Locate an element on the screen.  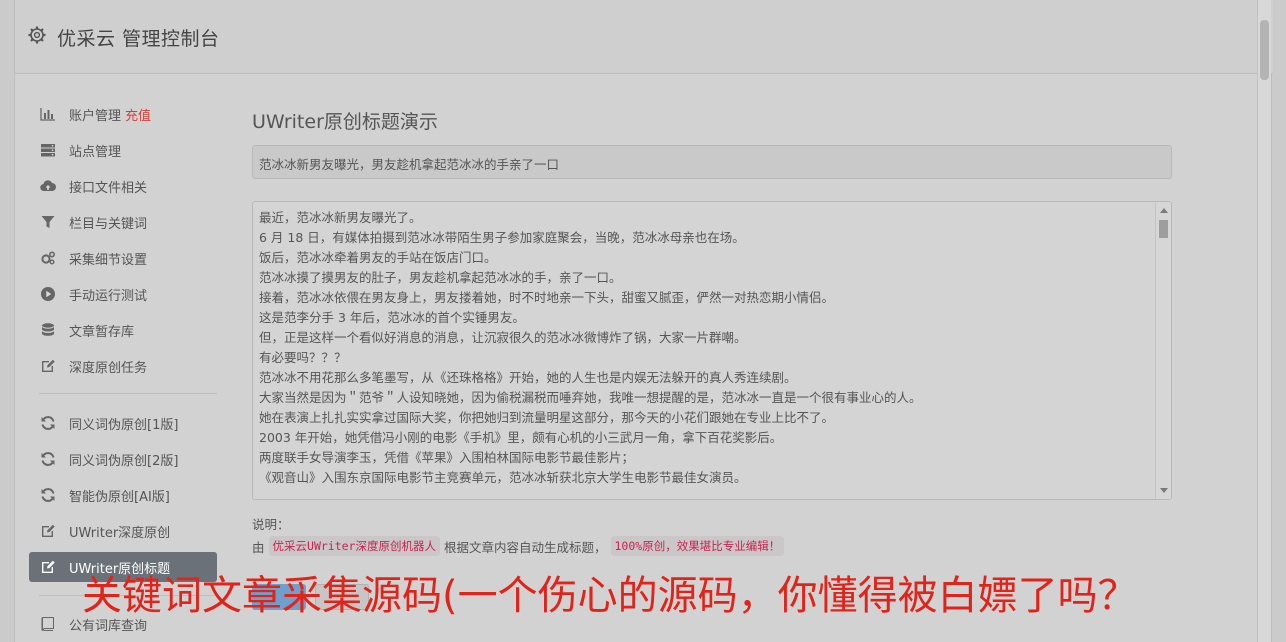
page-scroll-thumb is located at coordinates (1264, 50).